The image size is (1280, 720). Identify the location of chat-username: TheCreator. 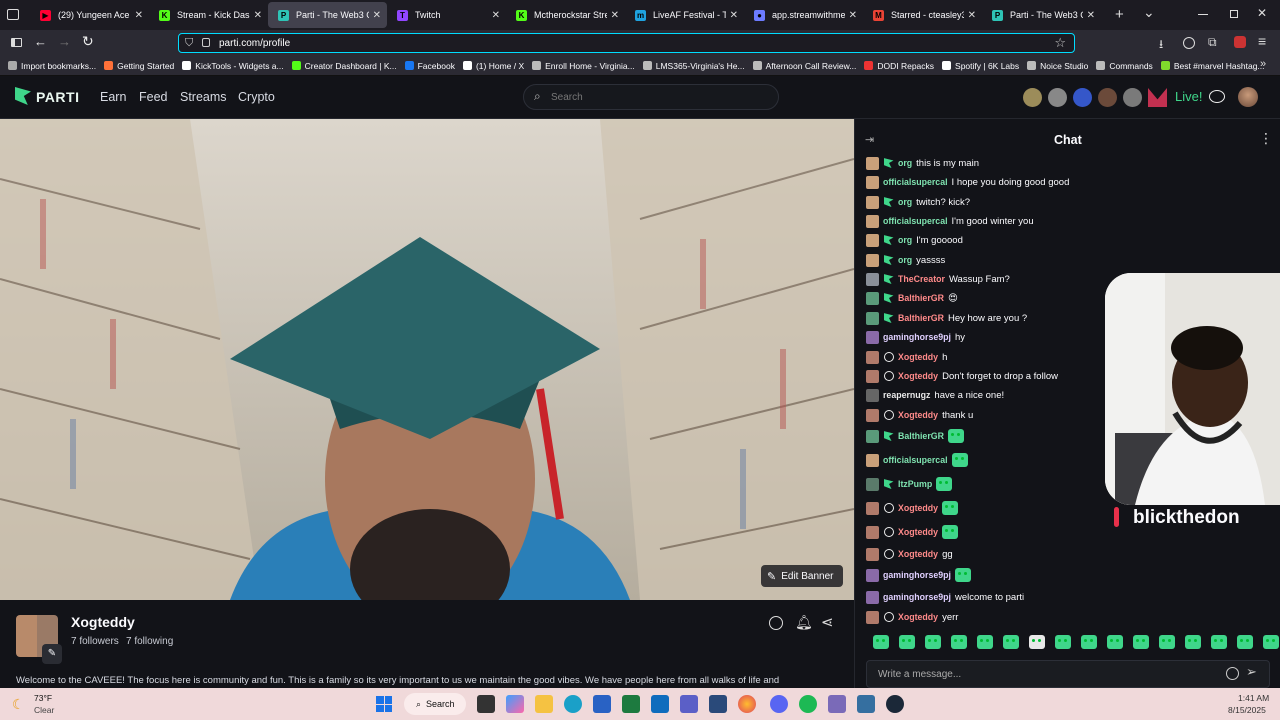
(921, 279).